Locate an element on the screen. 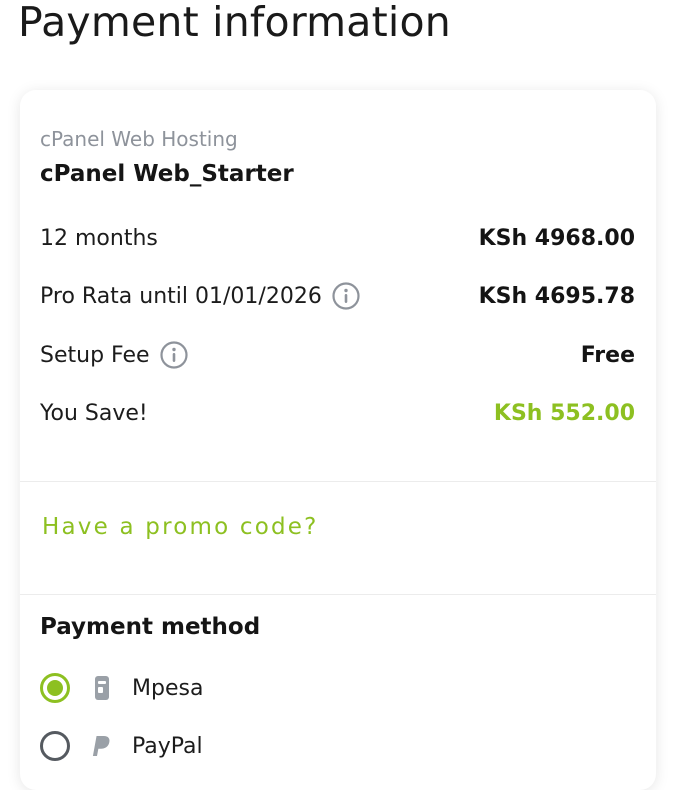 The image size is (676, 790). billing-cycle-label: 12 months is located at coordinates (99, 238).